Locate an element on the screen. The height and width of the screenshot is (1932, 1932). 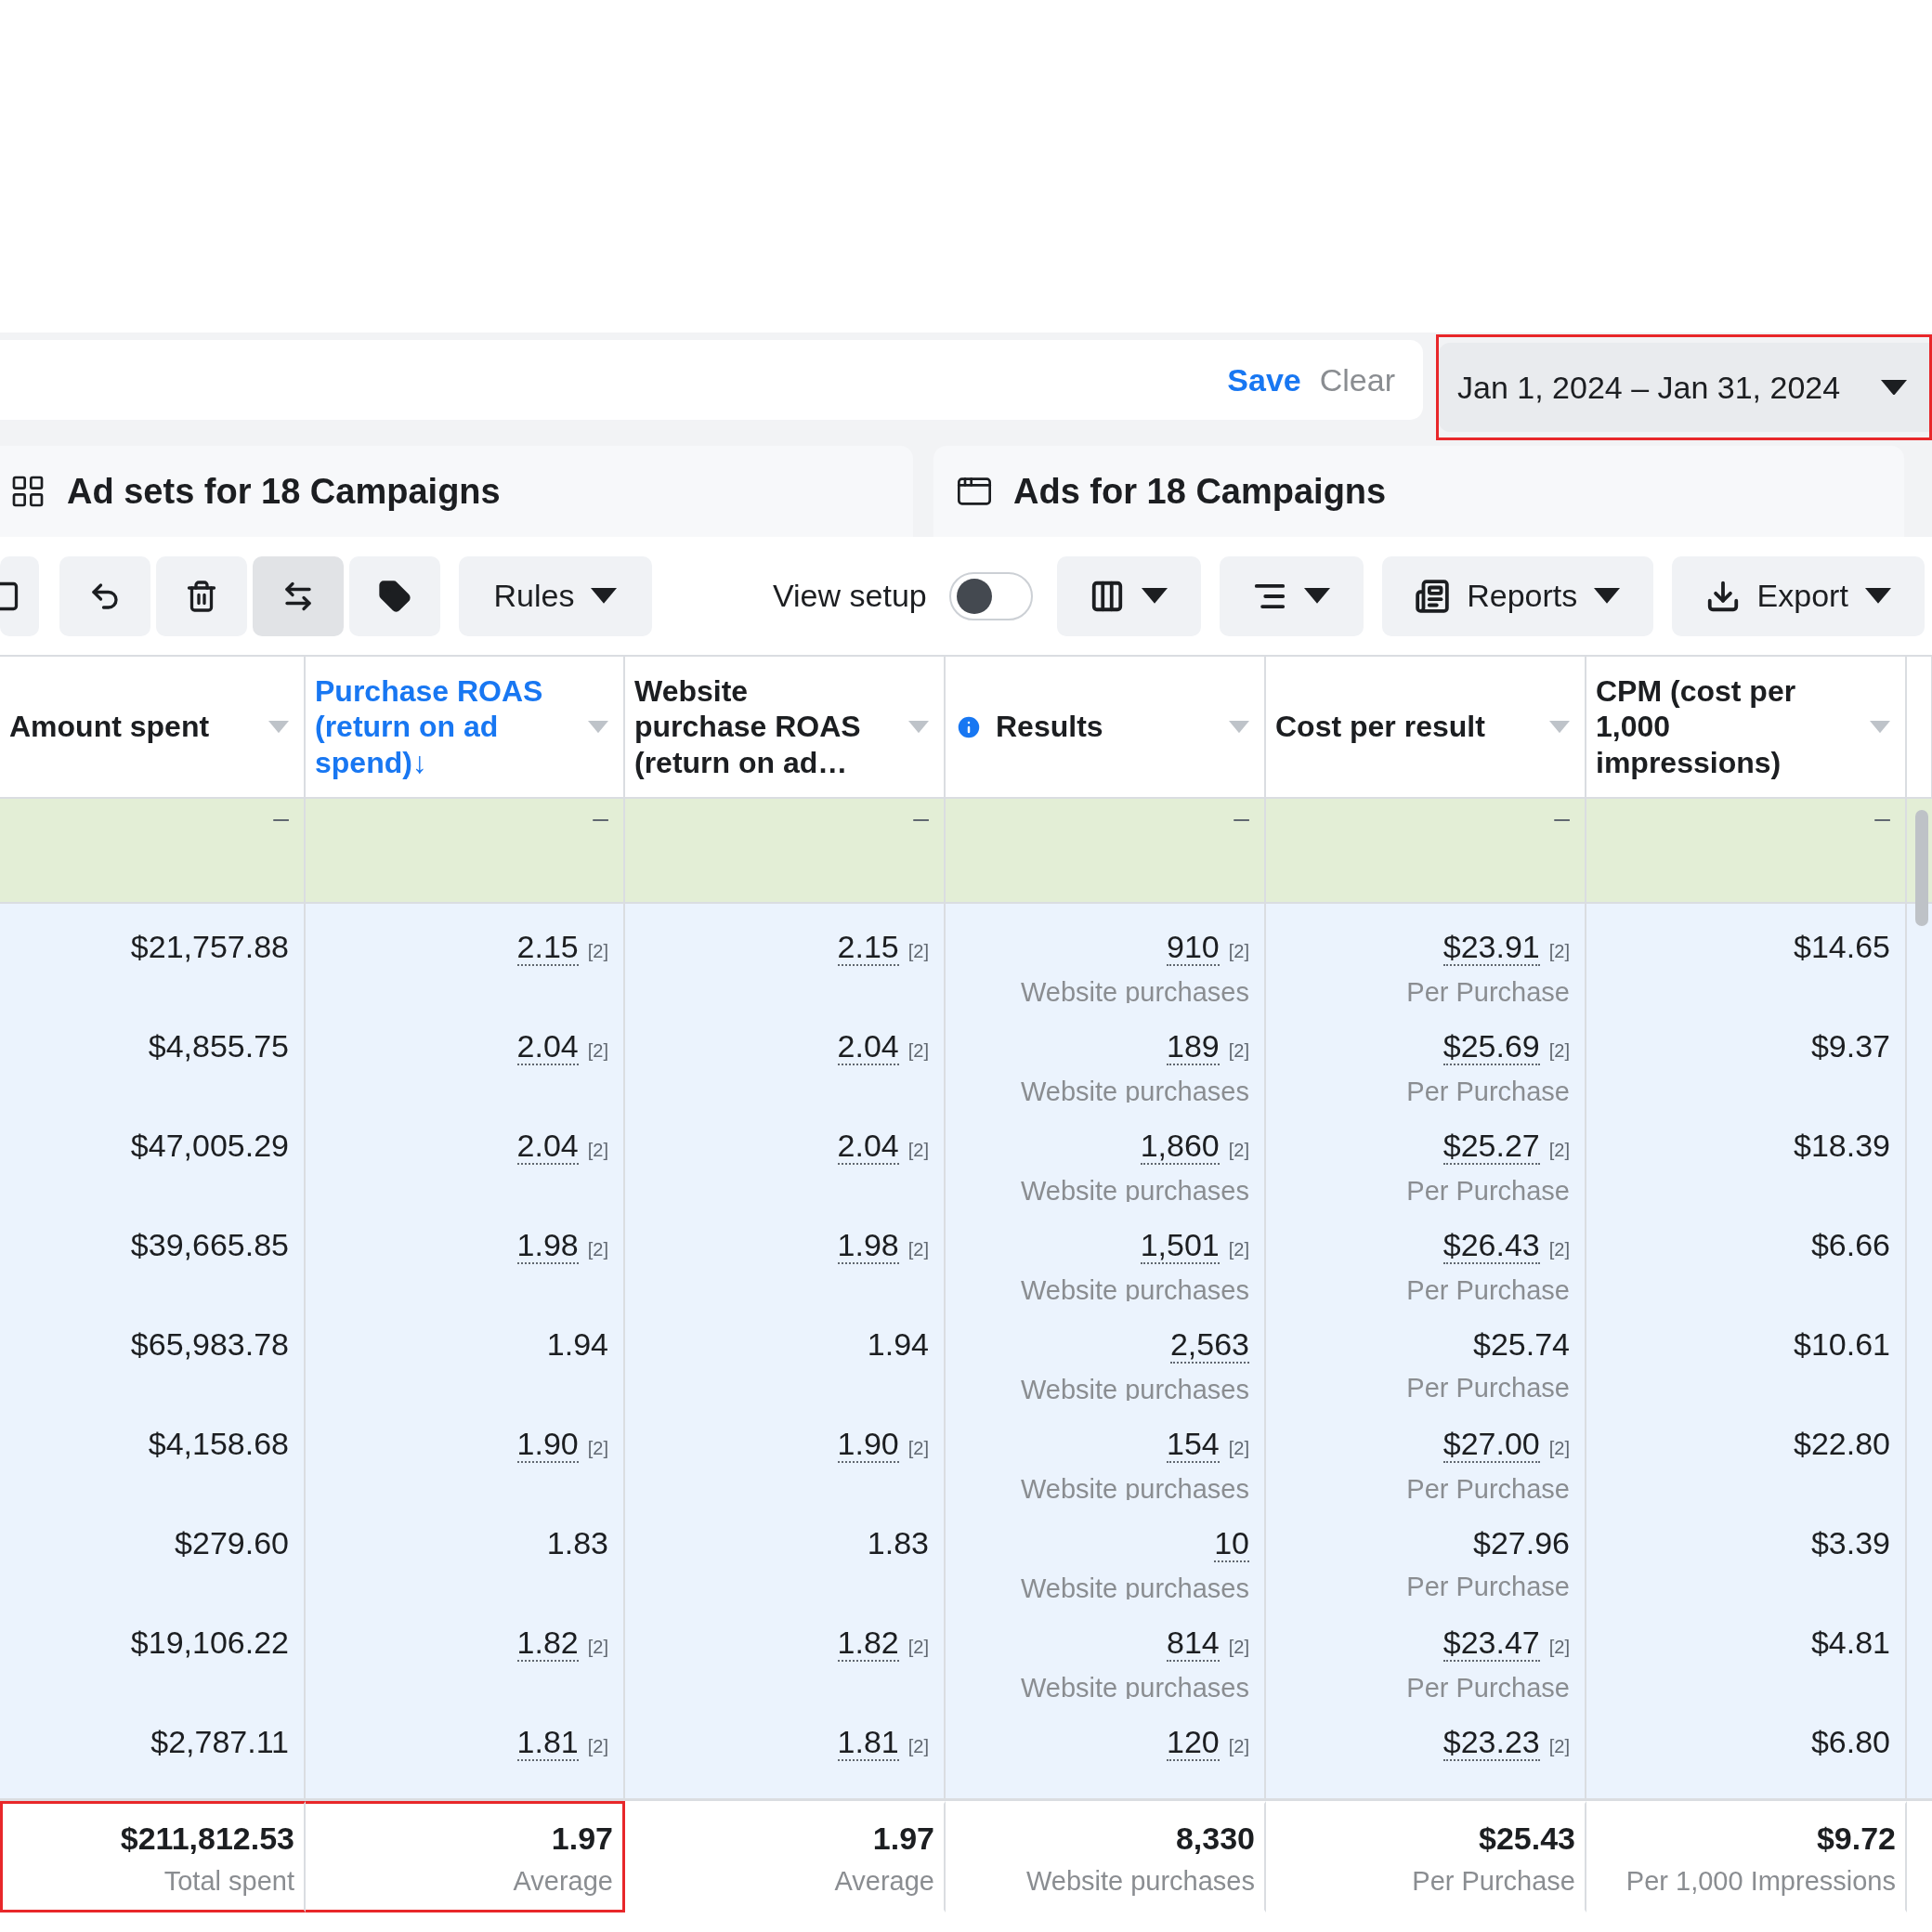
table-cell: $6.66 is located at coordinates (1850, 1245).